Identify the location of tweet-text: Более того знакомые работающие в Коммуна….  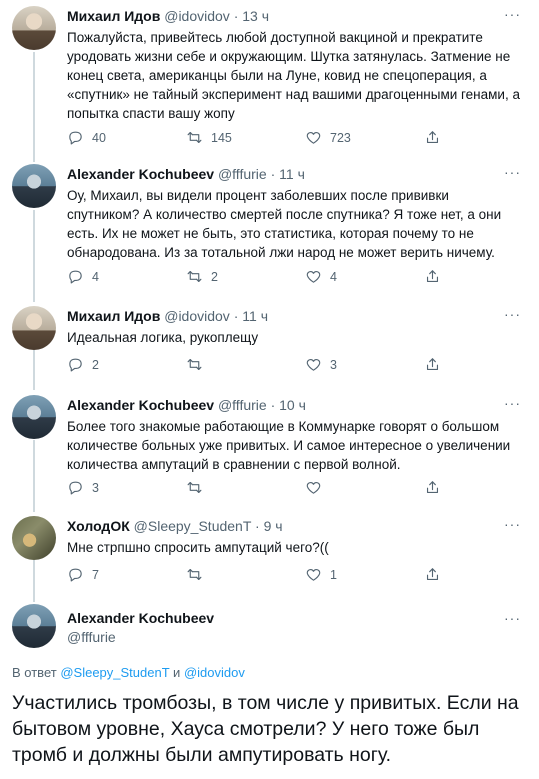
(289, 445).